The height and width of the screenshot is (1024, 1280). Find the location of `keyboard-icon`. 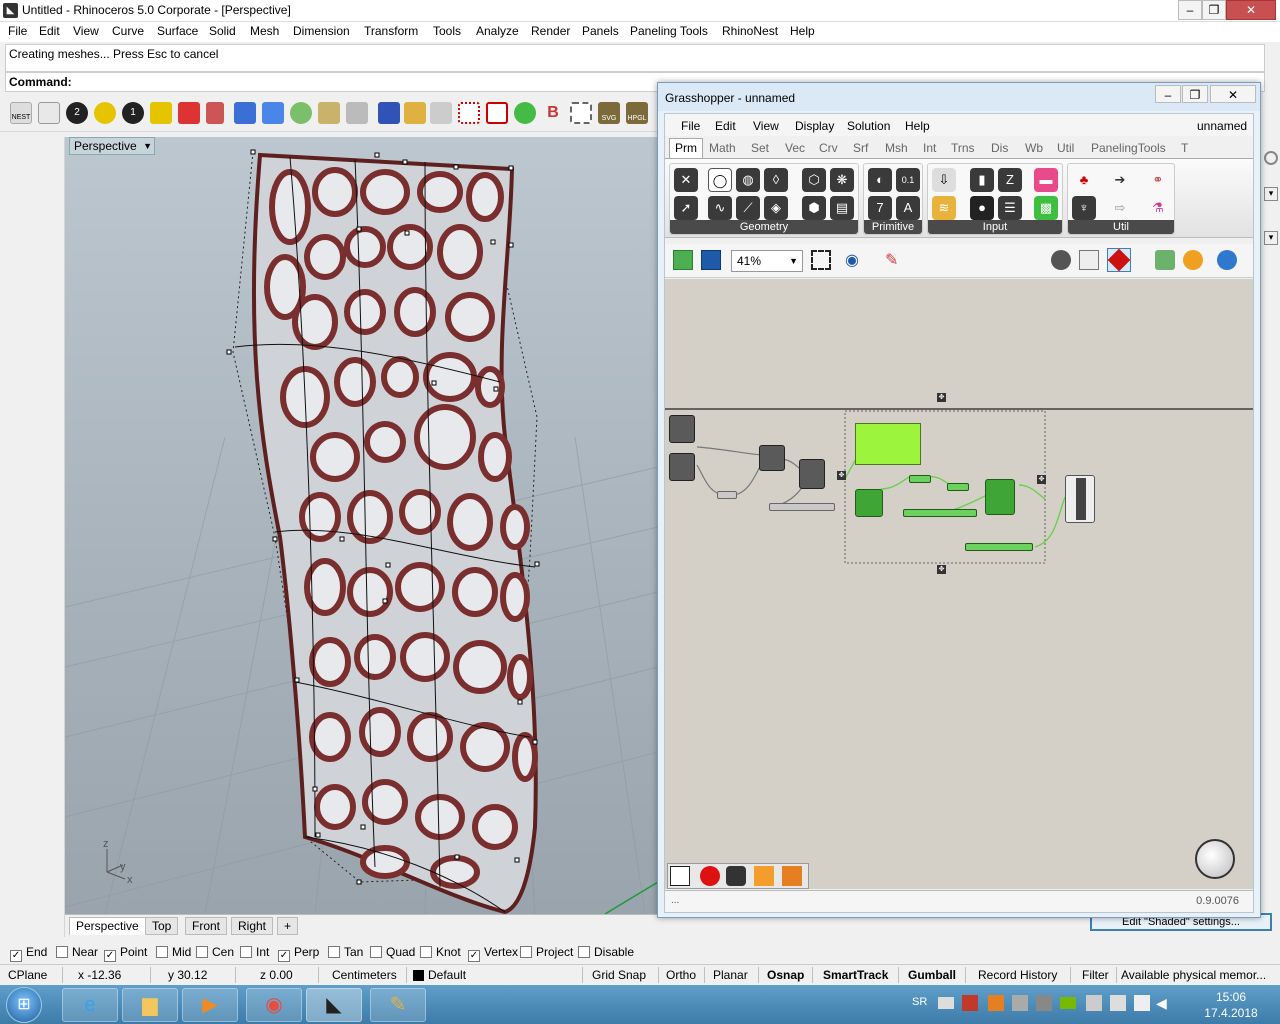

keyboard-icon is located at coordinates (946, 1003).